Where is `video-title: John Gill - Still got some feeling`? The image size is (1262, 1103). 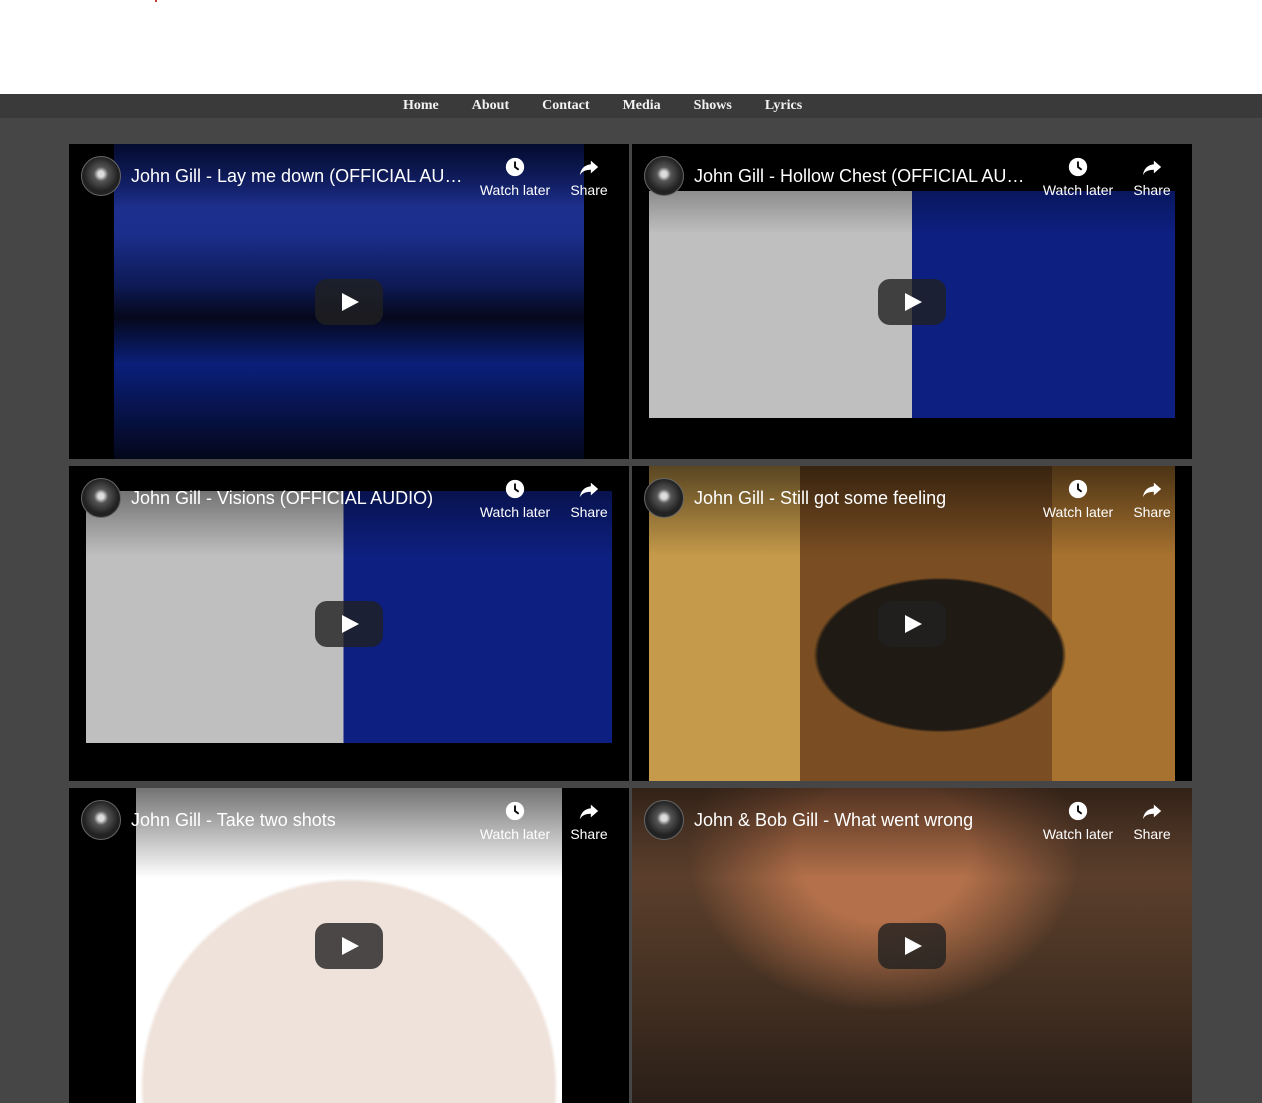 video-title: John Gill - Still got some feeling is located at coordinates (864, 498).